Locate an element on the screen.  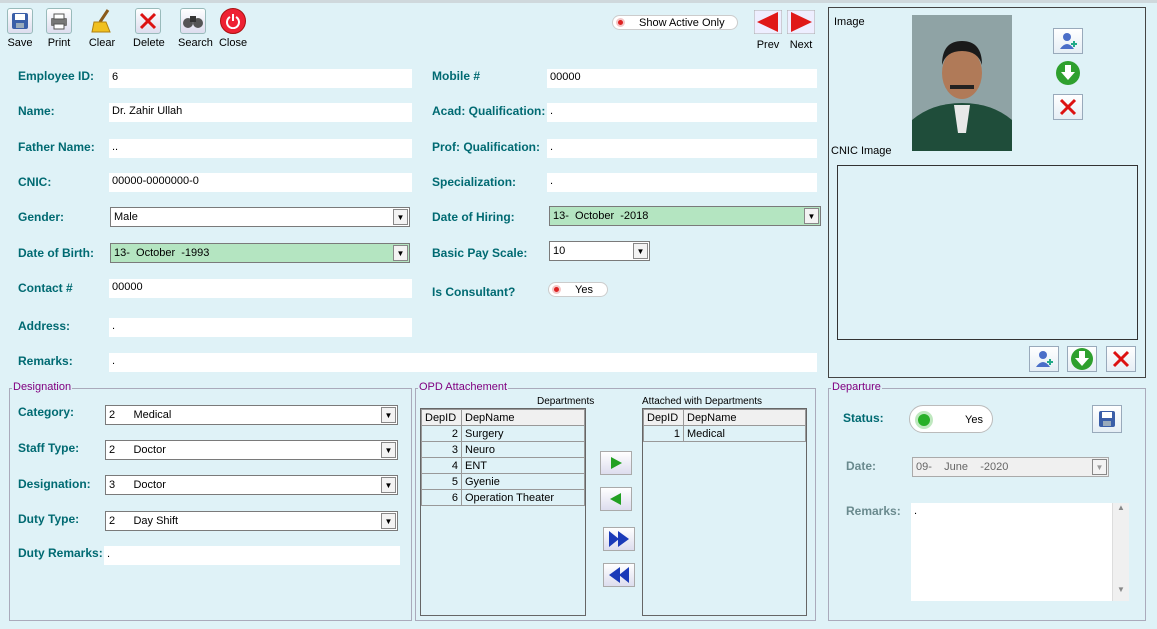
delete-image-button is located at coordinates (1068, 107).